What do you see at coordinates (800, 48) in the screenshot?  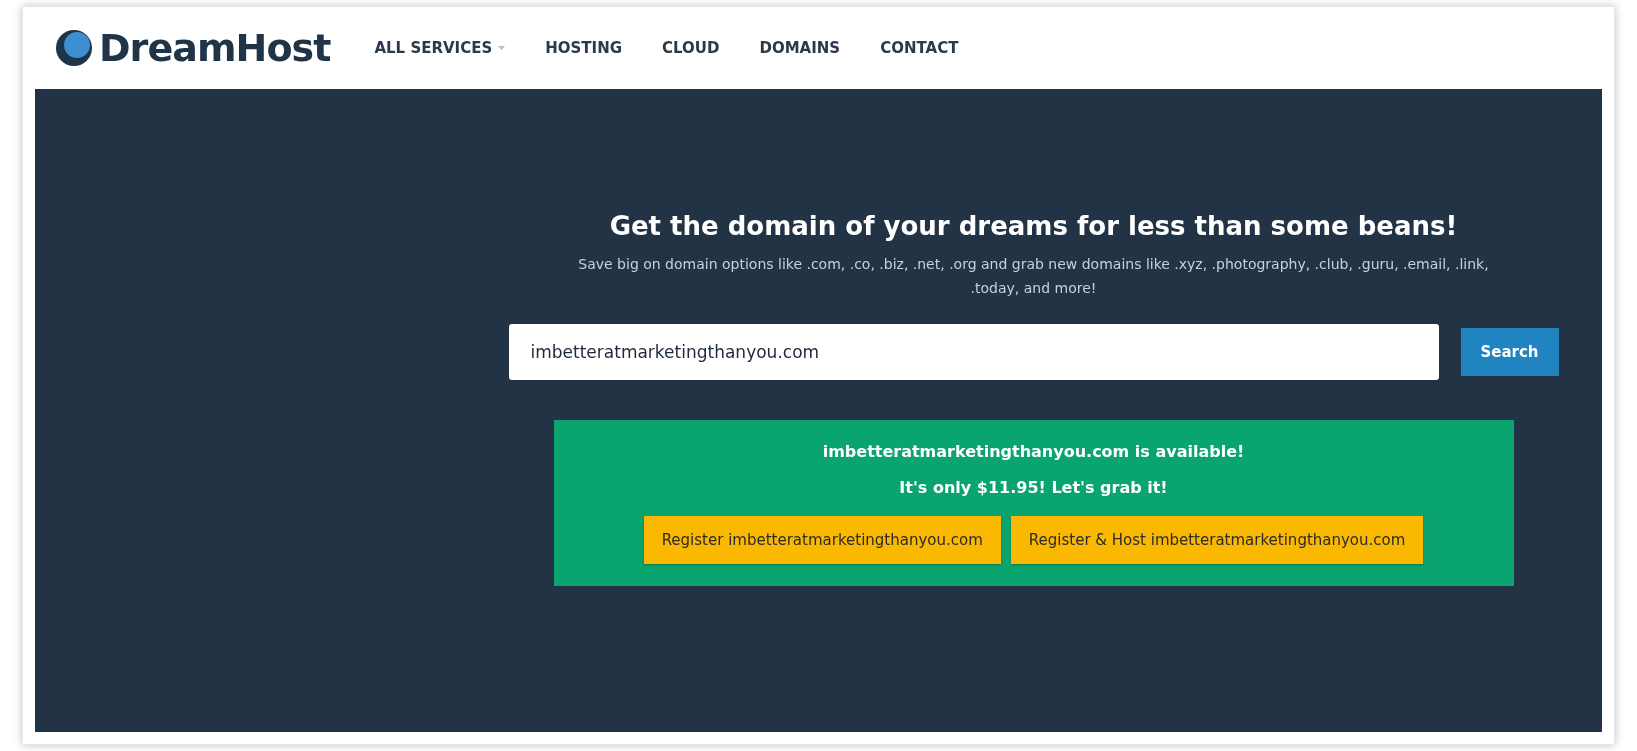 I see `nav-link: DOMAINS` at bounding box center [800, 48].